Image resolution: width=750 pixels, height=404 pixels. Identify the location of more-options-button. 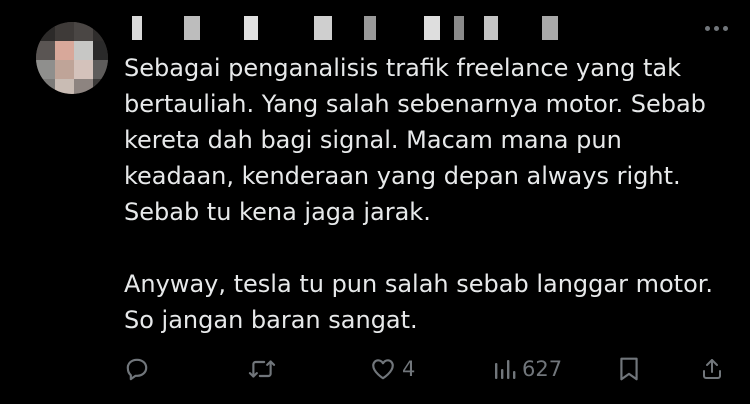
(716, 28).